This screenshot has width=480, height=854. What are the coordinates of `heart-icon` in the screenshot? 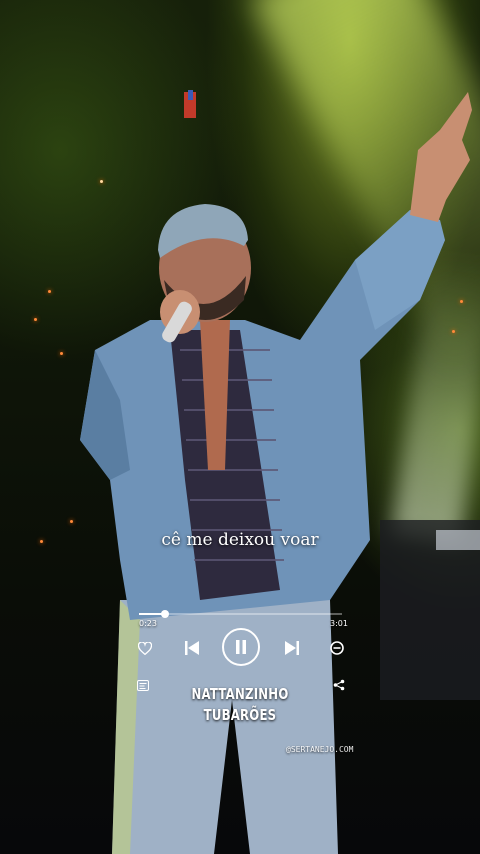 It's located at (145, 648).